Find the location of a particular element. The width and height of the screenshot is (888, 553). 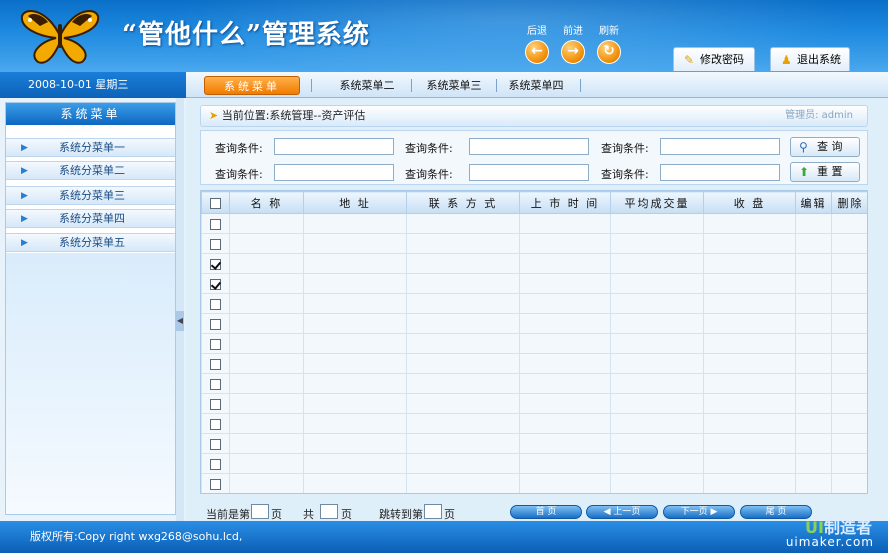

forward-nav: 前进 → is located at coordinates (573, 45).